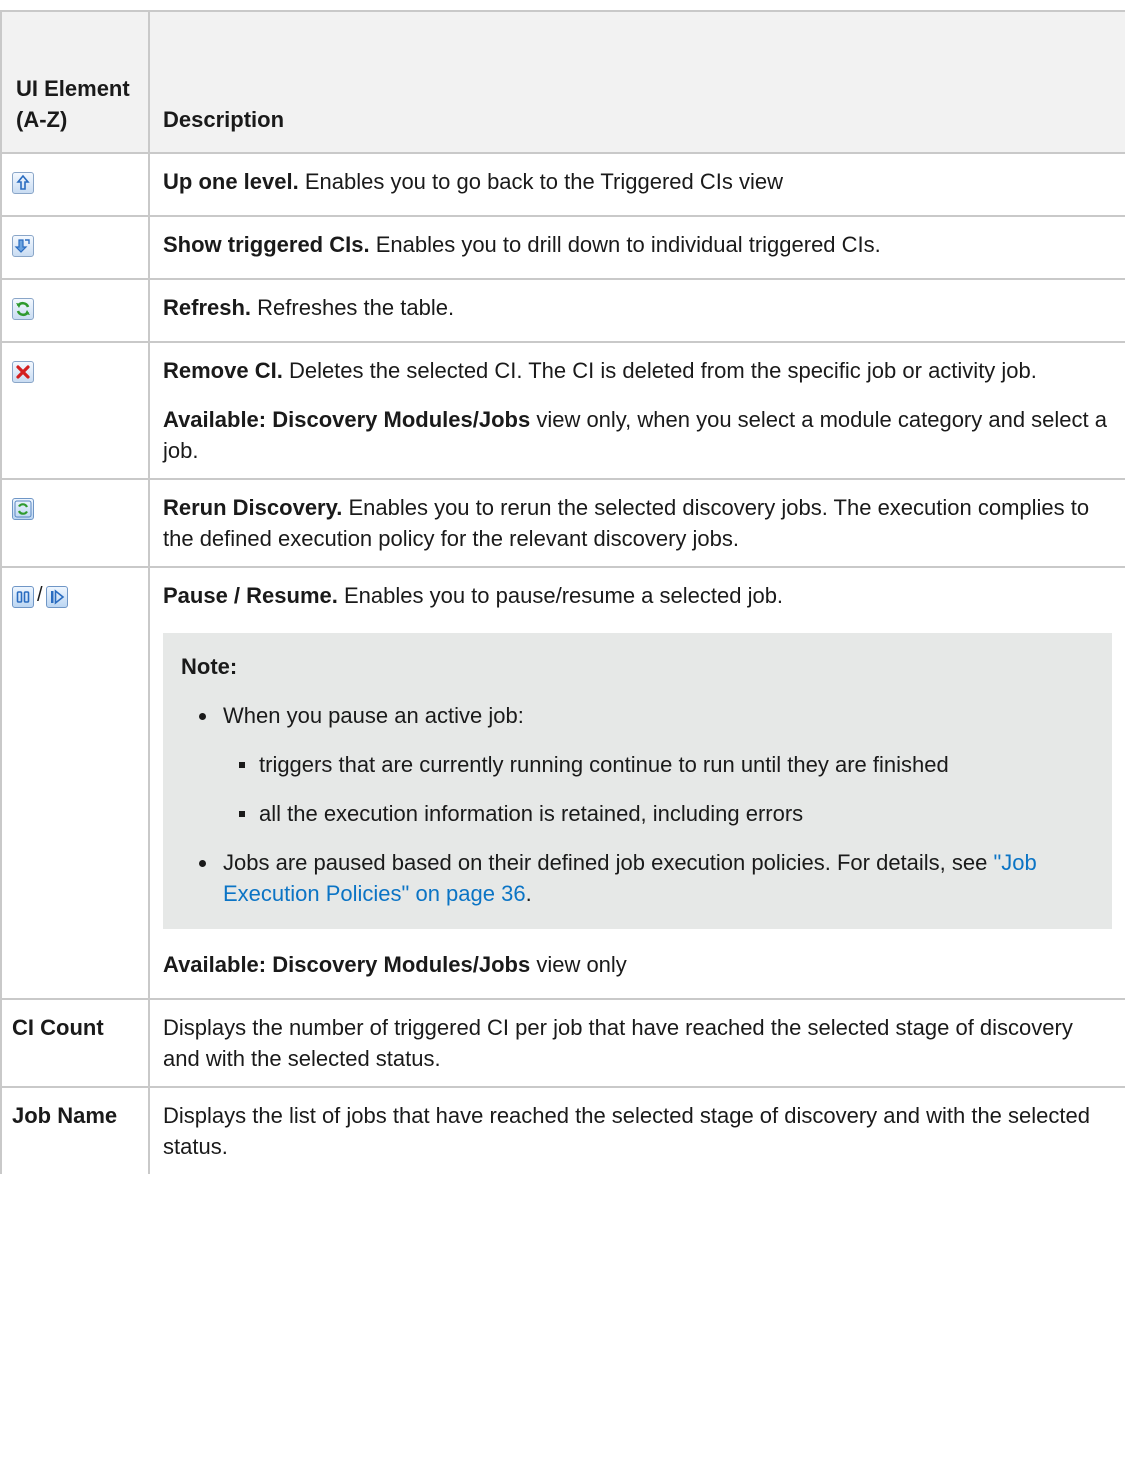 The width and height of the screenshot is (1125, 1467). I want to click on row-title: Rerun Discovery., so click(253, 507).